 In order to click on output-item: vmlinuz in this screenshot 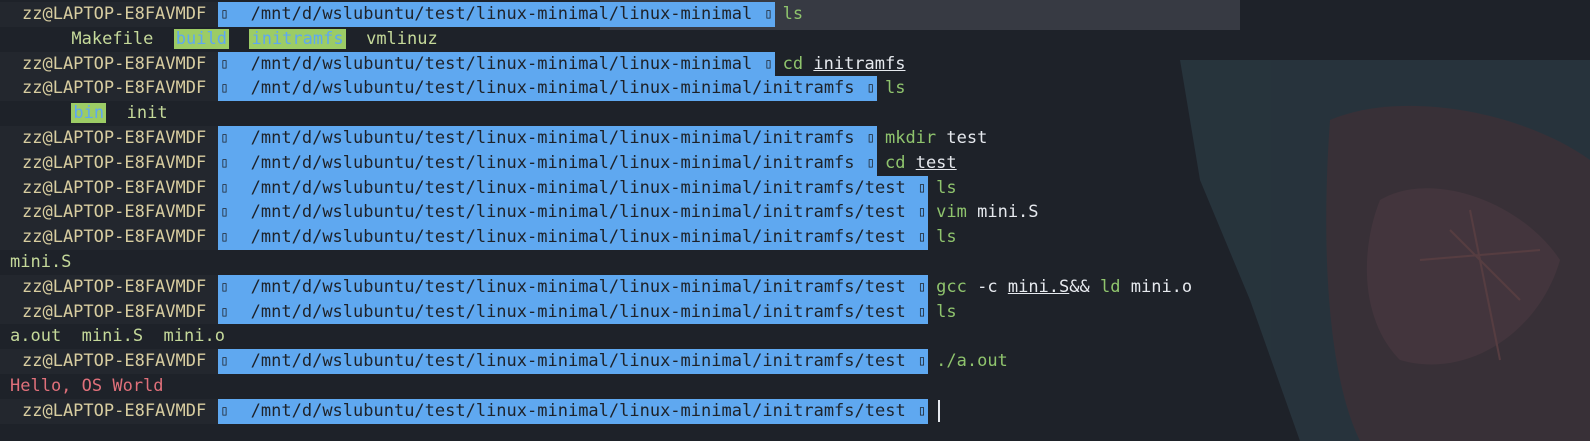, I will do `click(402, 38)`.